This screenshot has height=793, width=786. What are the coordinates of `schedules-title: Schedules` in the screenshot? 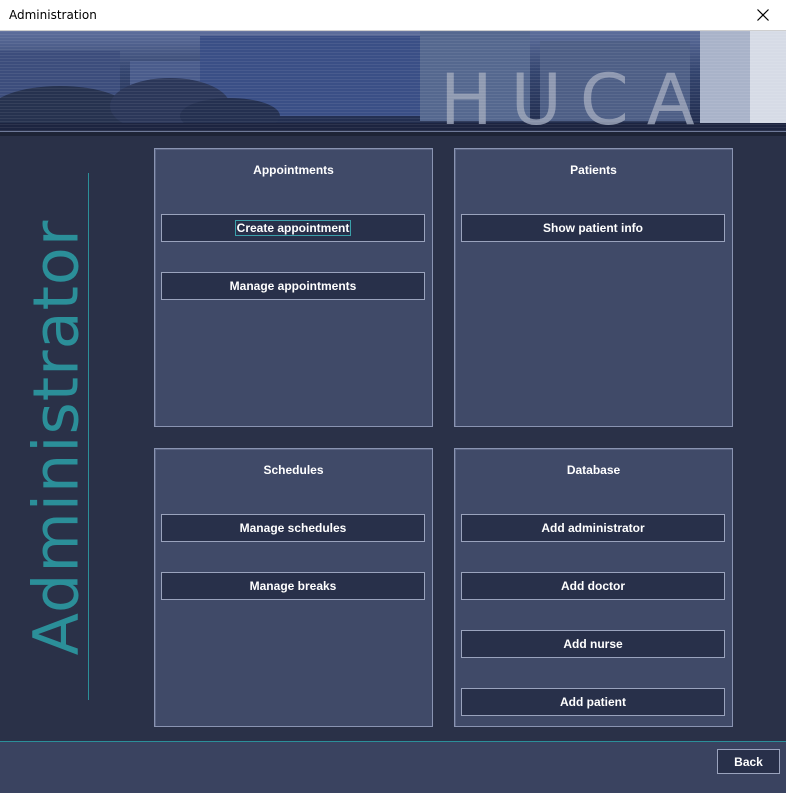 It's located at (293, 470).